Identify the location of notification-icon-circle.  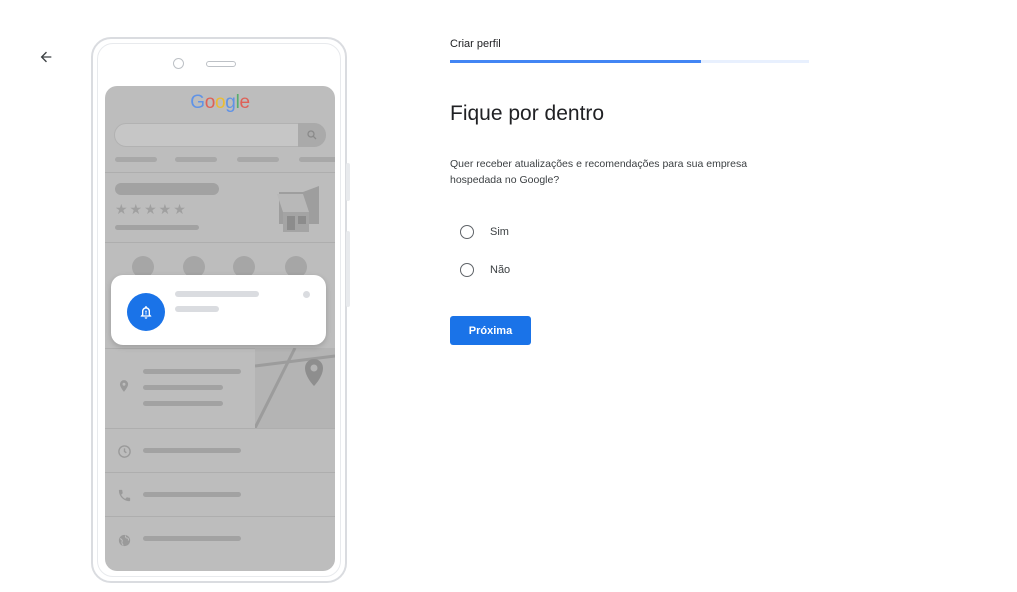
(146, 312).